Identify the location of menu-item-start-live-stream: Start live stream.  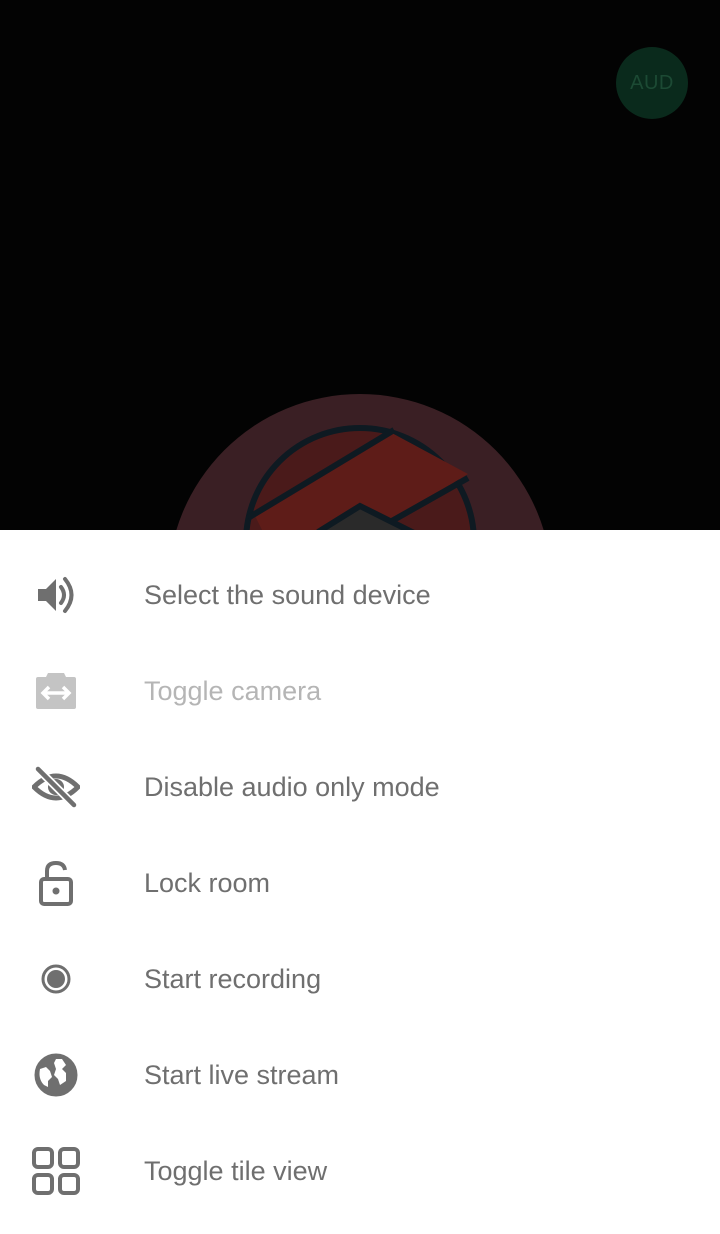
(360, 1075).